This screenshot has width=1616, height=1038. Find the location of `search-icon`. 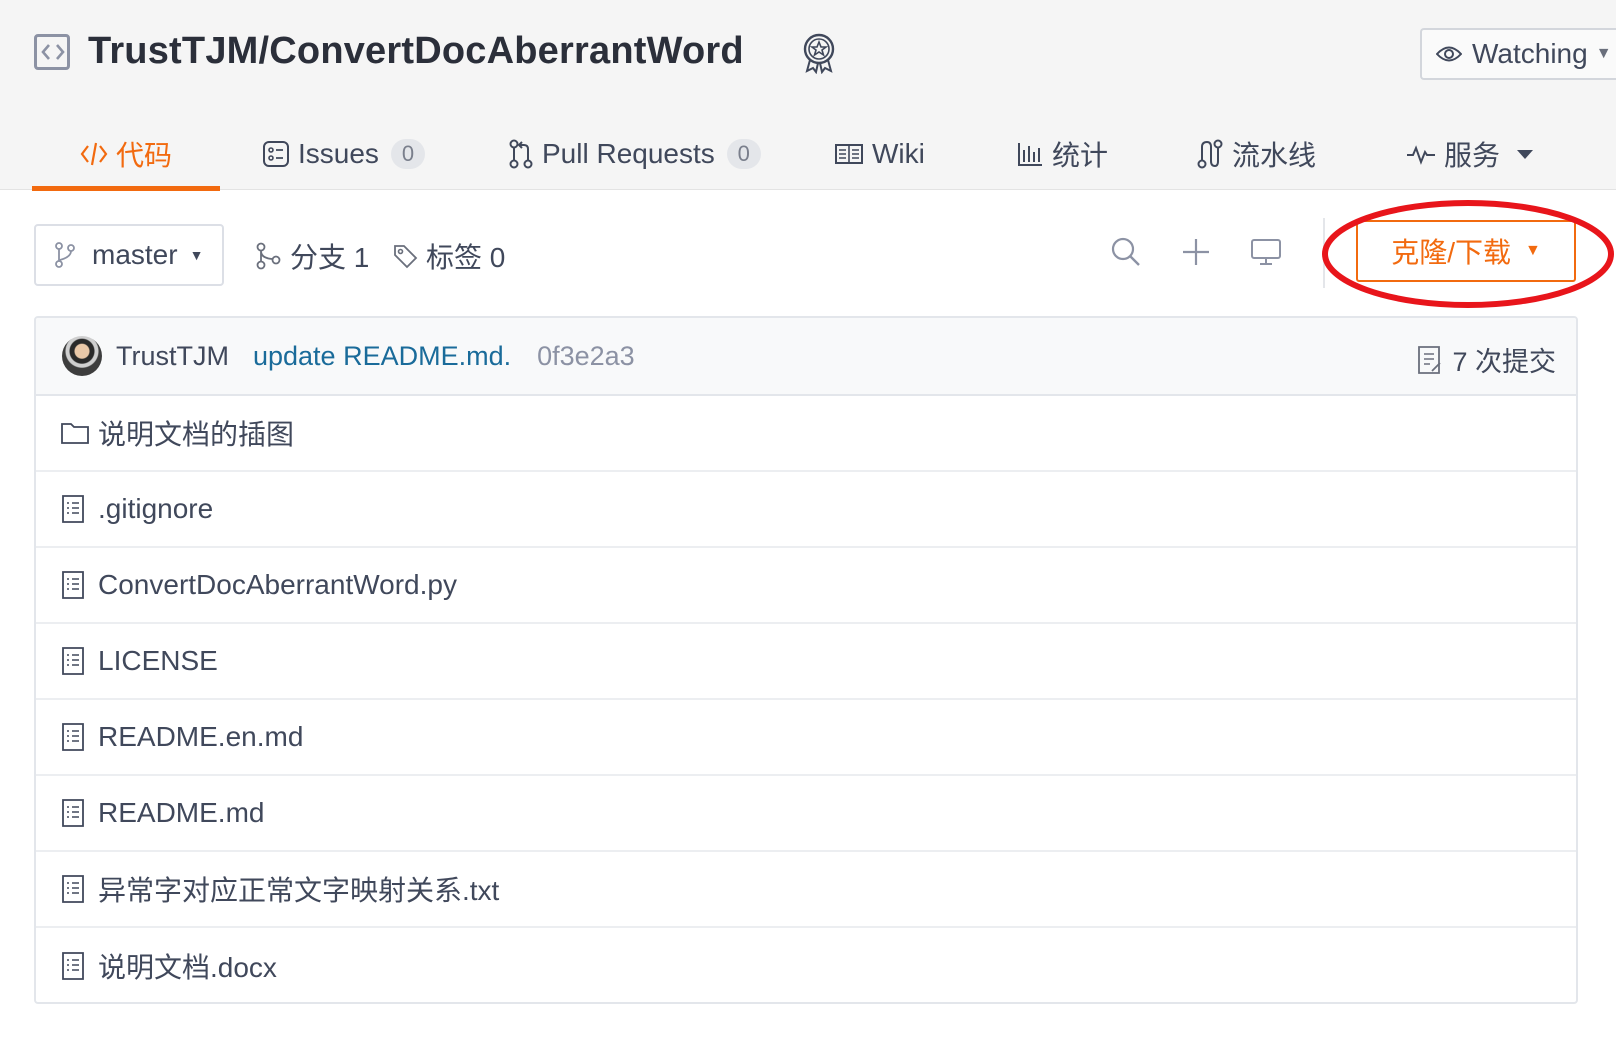

search-icon is located at coordinates (1126, 252).